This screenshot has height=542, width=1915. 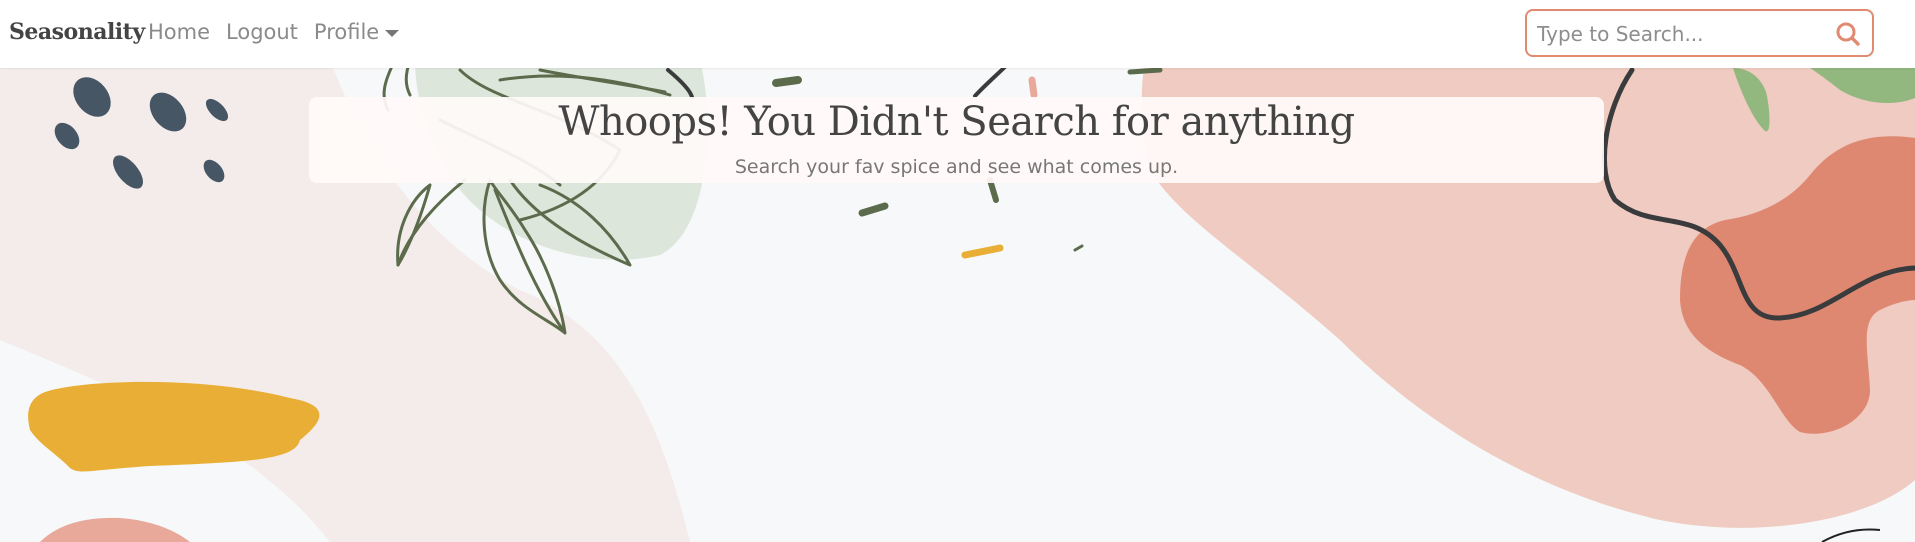 I want to click on chevron-down-icon, so click(x=392, y=33).